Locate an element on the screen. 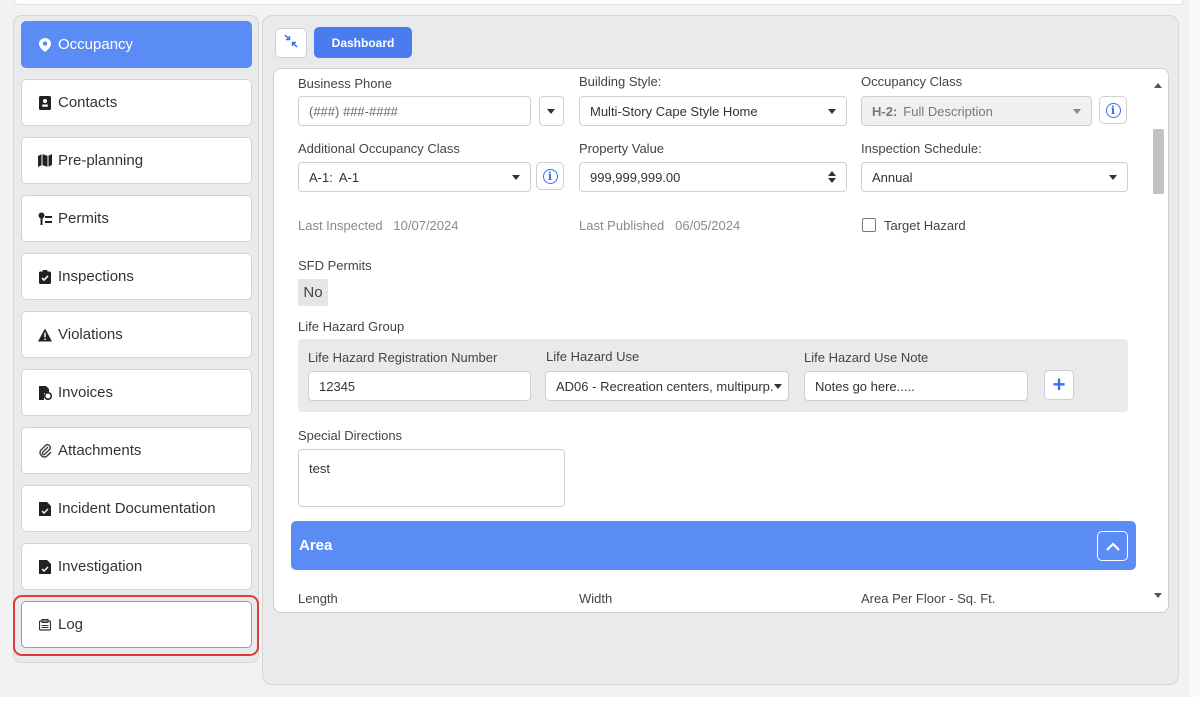 This screenshot has width=1200, height=711. business-phone-input: (###) ###-#### is located at coordinates (414, 111).